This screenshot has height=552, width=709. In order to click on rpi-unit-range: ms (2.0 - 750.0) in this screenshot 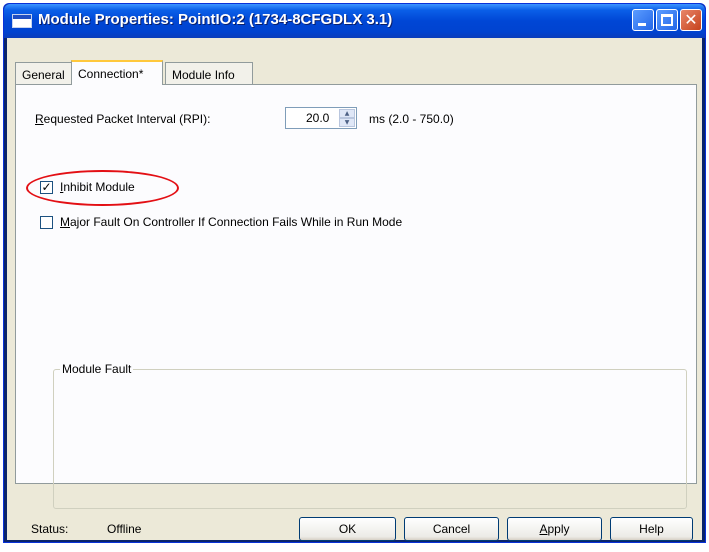, I will do `click(411, 119)`.